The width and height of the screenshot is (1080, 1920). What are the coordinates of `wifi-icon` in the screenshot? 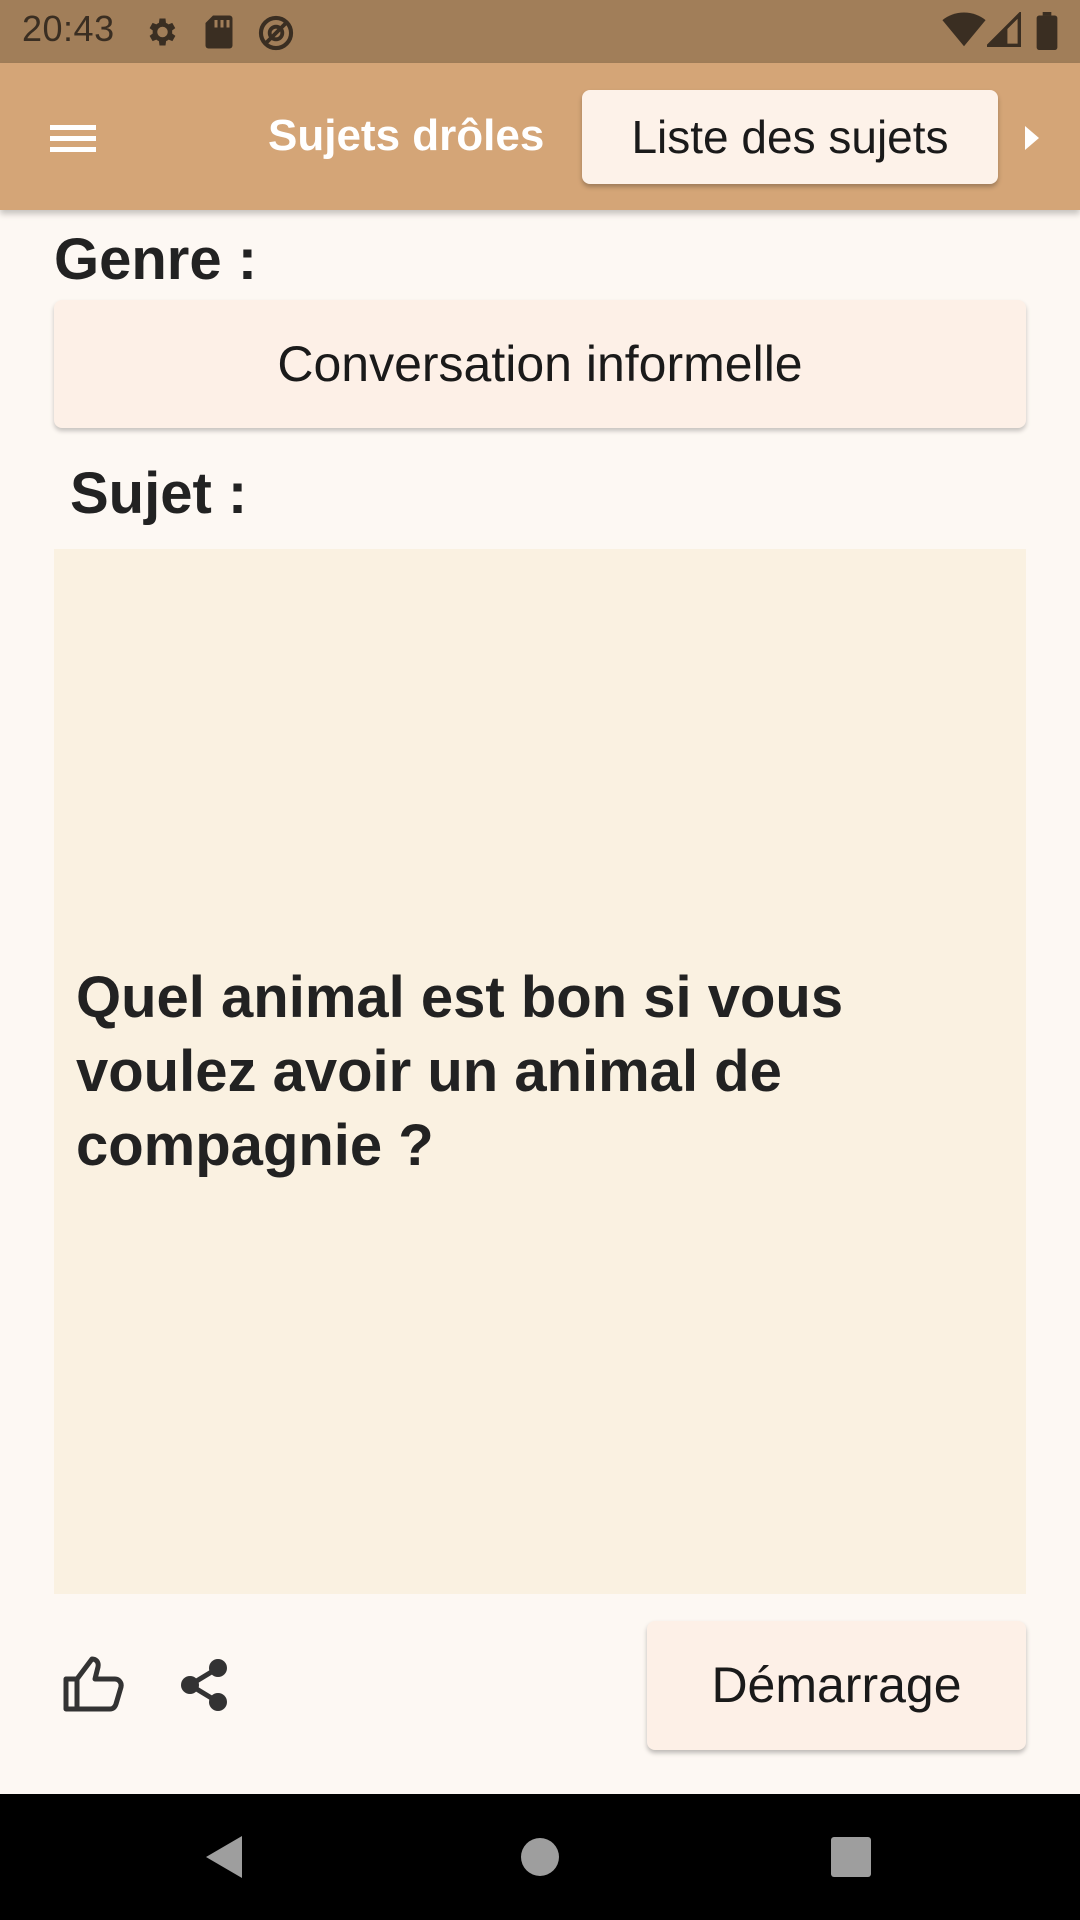 It's located at (964, 32).